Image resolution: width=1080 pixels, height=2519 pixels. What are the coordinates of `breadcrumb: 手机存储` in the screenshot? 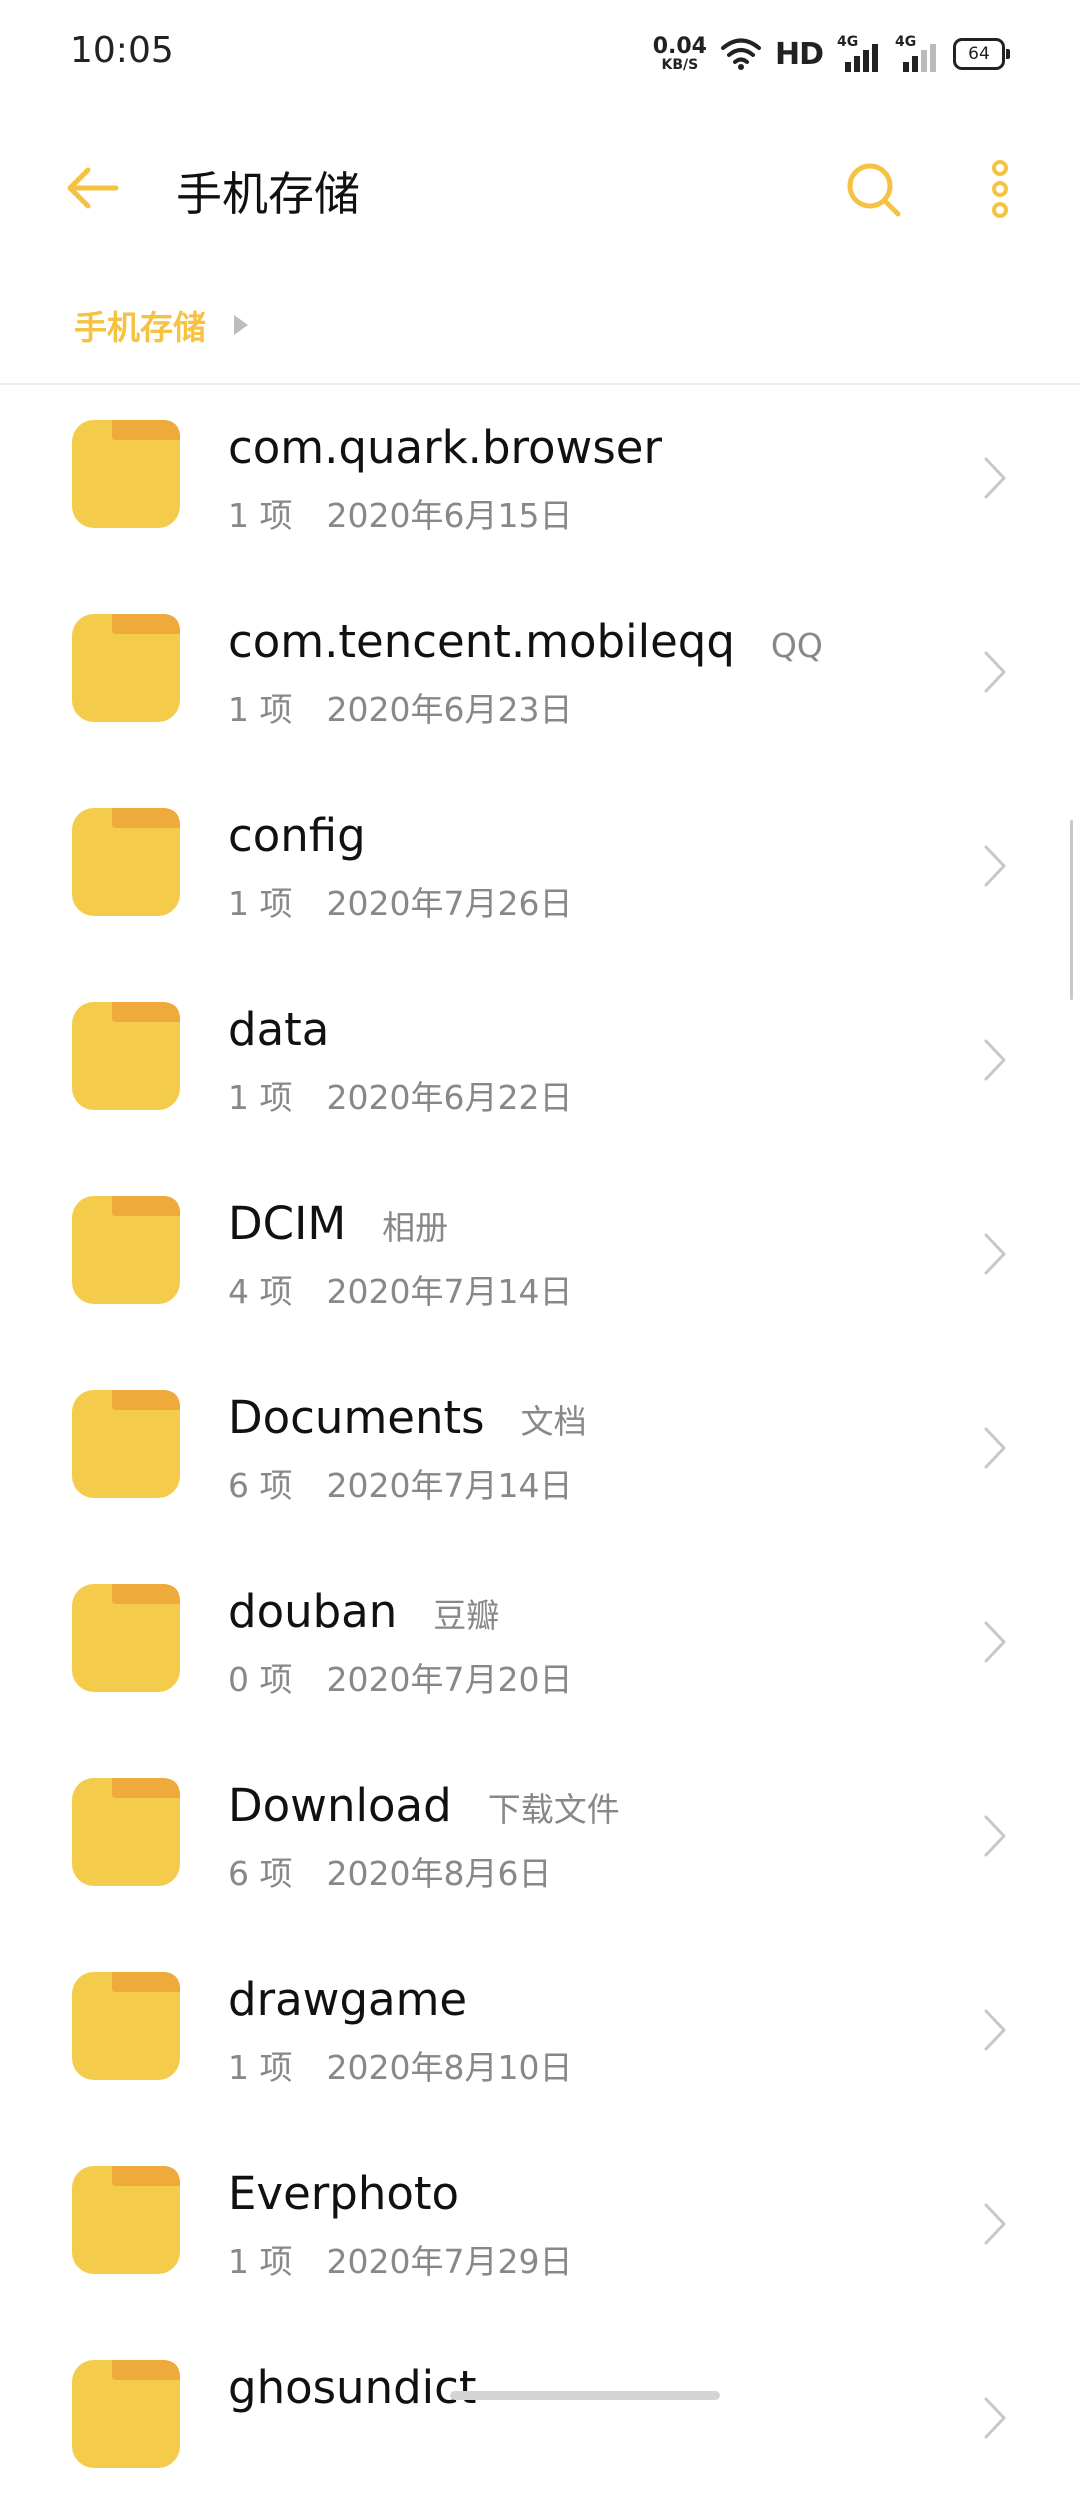 It's located at (162, 325).